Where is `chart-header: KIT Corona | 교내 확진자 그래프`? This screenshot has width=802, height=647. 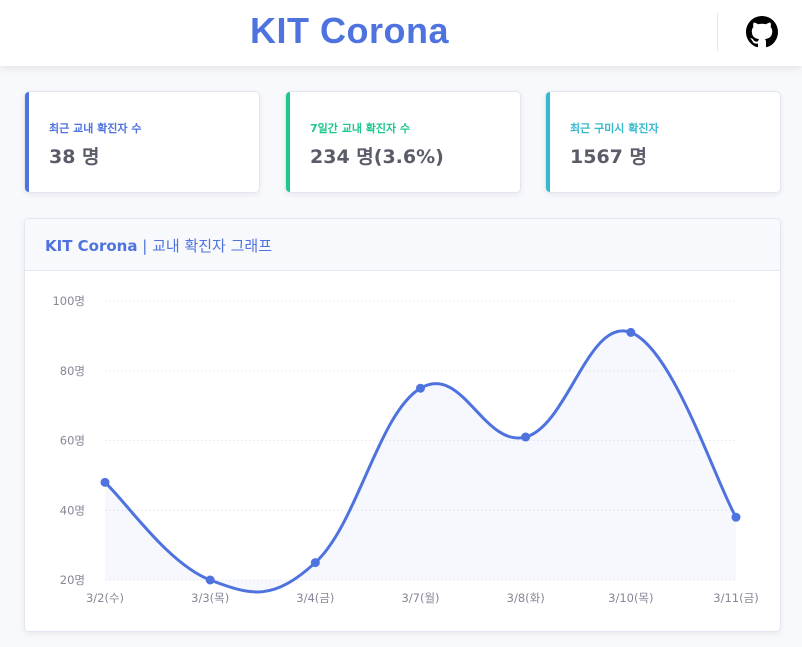
chart-header: KIT Corona | 교내 확진자 그래프 is located at coordinates (402, 245).